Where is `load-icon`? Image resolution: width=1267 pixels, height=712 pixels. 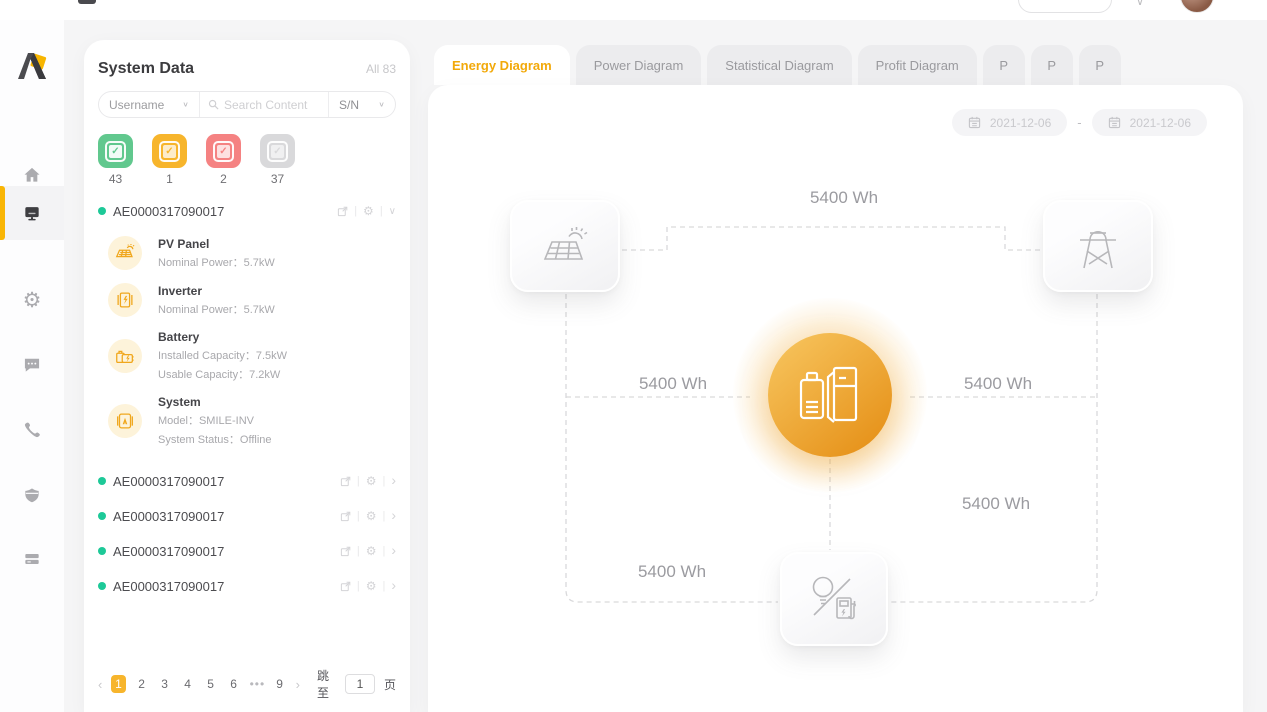 load-icon is located at coordinates (834, 598).